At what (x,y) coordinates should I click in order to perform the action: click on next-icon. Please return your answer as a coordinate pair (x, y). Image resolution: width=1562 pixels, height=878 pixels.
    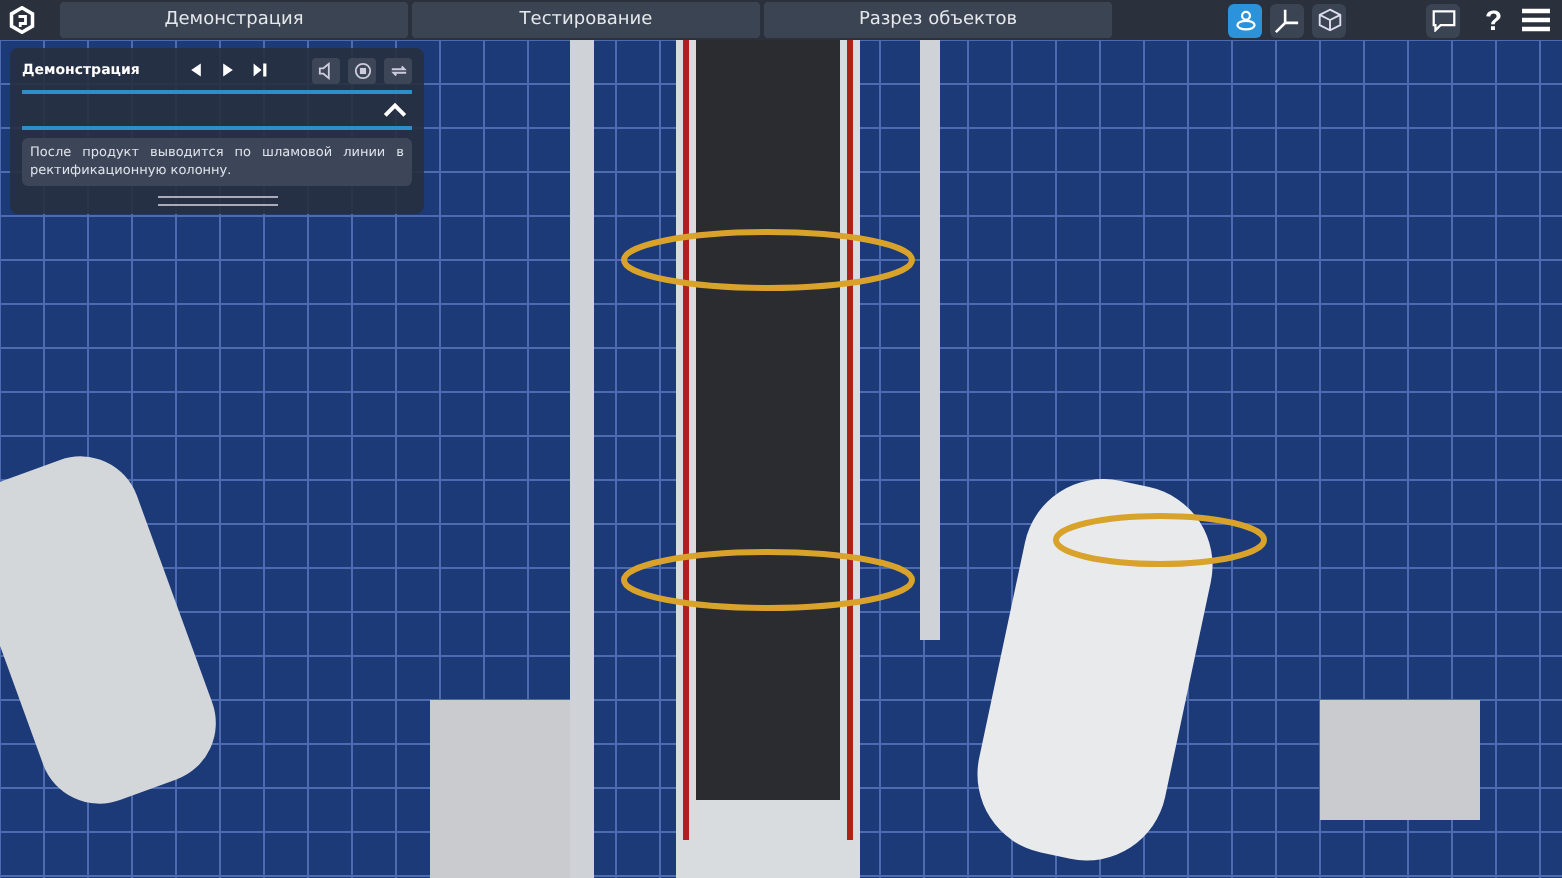
    Looking at the image, I should click on (259, 70).